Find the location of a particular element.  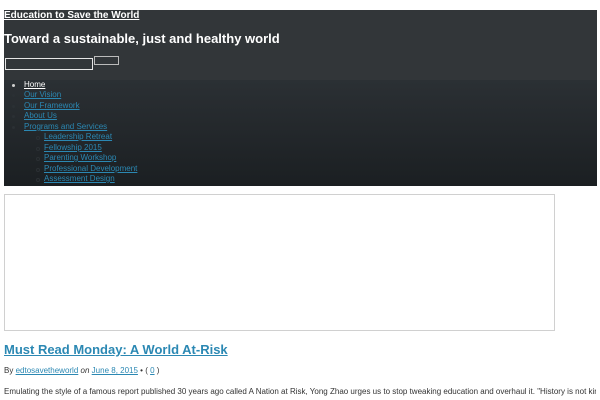

post-title-link: Must Read Monday: A World At-Risk is located at coordinates (116, 350).